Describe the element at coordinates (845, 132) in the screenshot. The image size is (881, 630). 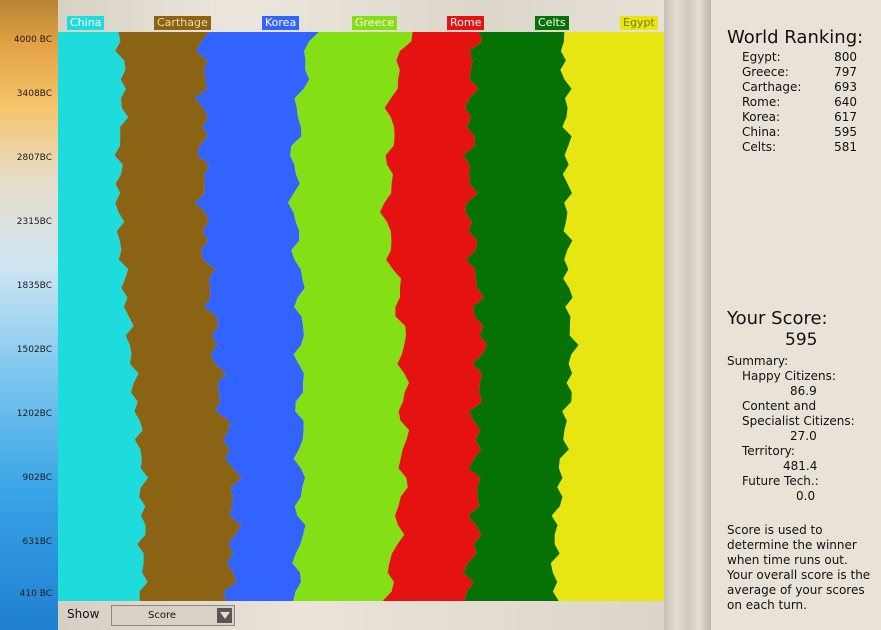
I see `ranking-score: 595` at that location.